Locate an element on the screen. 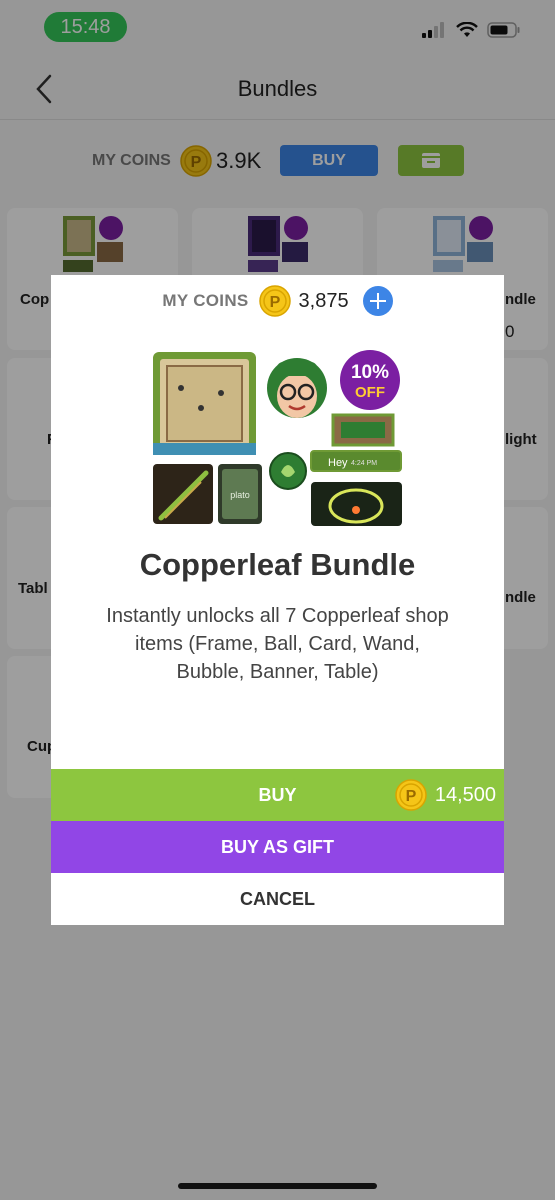 The width and height of the screenshot is (555, 1200). buy-as-gift-button: BUY AS GIFT is located at coordinates (277, 847).